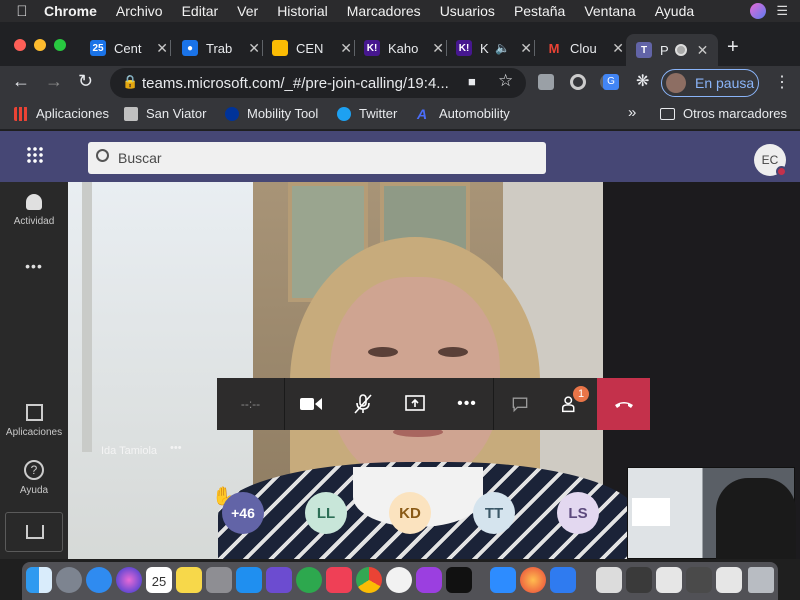  What do you see at coordinates (467, 11) in the screenshot?
I see `menu-usuarios: Usuarios` at bounding box center [467, 11].